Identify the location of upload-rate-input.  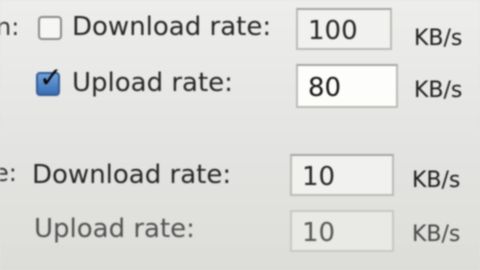
(347, 86).